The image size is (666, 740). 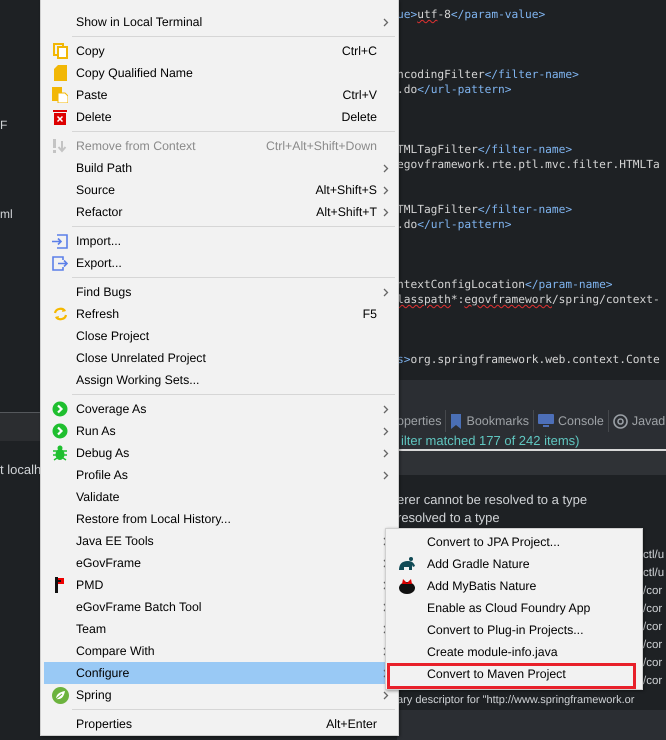 What do you see at coordinates (528, 299) in the screenshot?
I see `code-line: lasspath*:egovframework/spring/context-` at bounding box center [528, 299].